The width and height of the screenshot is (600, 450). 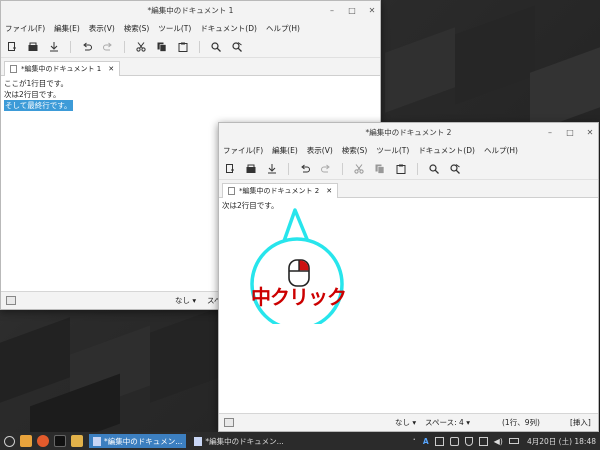 I want to click on browser-icon, so click(x=43, y=441).